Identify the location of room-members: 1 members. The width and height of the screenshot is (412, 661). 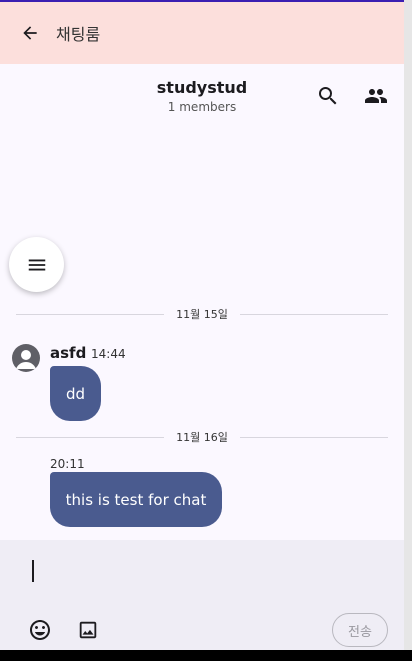
(202, 107).